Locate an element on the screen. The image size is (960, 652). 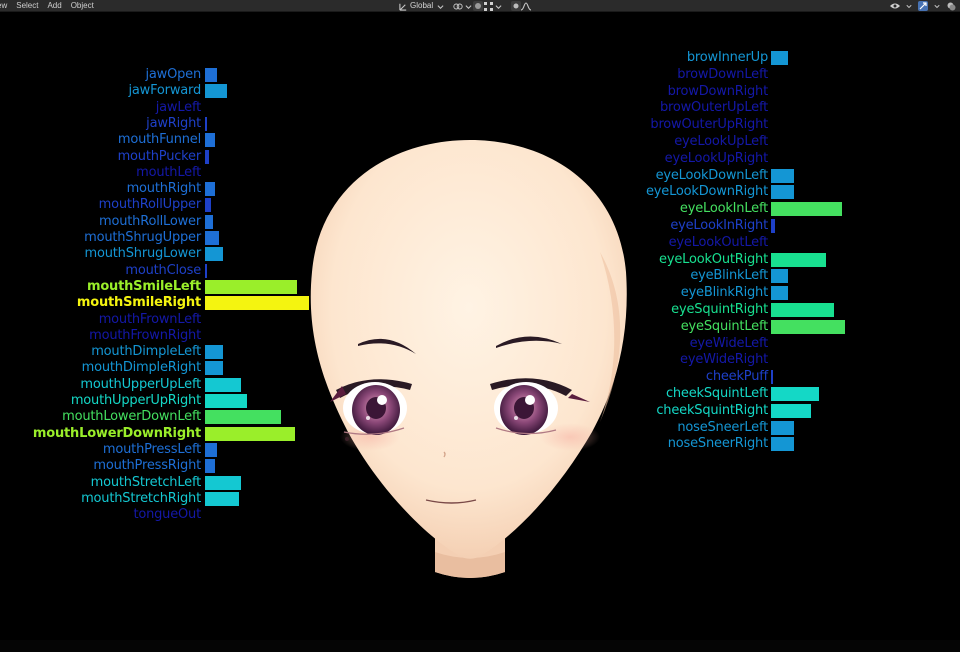
gizmo-toggle-icon is located at coordinates (923, 6).